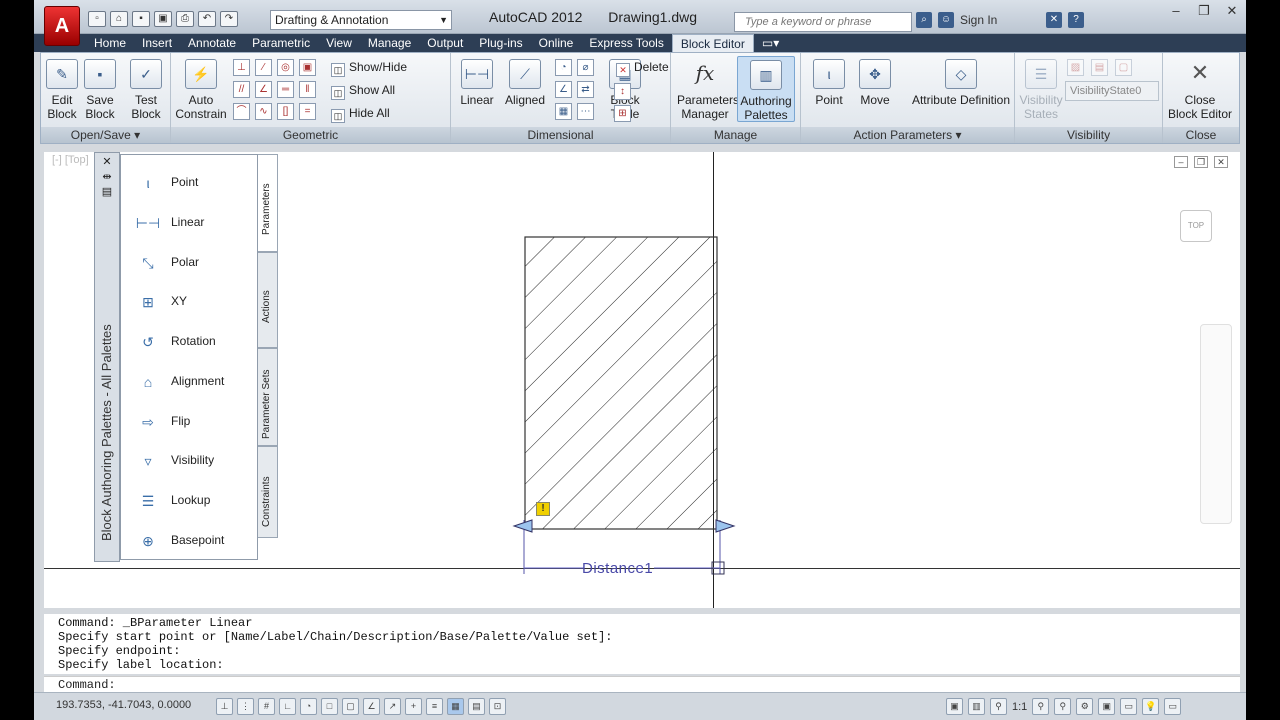 This screenshot has height=720, width=1280. What do you see at coordinates (100, 90) in the screenshot?
I see `save-block-button: ▪ Save Block` at bounding box center [100, 90].